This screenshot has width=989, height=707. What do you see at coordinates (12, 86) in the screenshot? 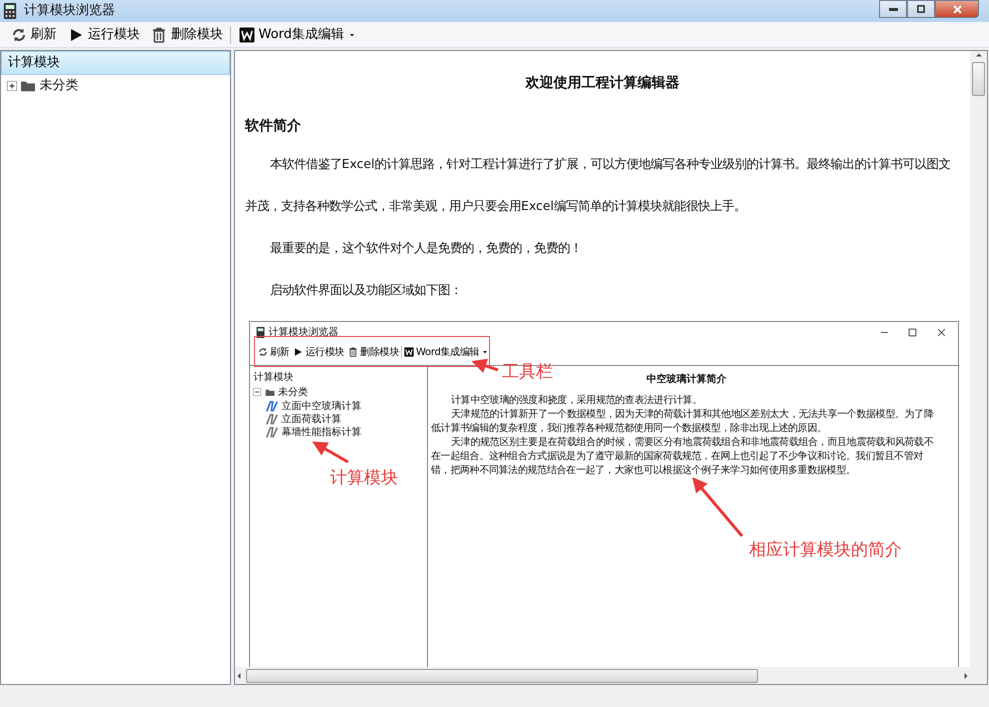
I see `expand-icon` at bounding box center [12, 86].